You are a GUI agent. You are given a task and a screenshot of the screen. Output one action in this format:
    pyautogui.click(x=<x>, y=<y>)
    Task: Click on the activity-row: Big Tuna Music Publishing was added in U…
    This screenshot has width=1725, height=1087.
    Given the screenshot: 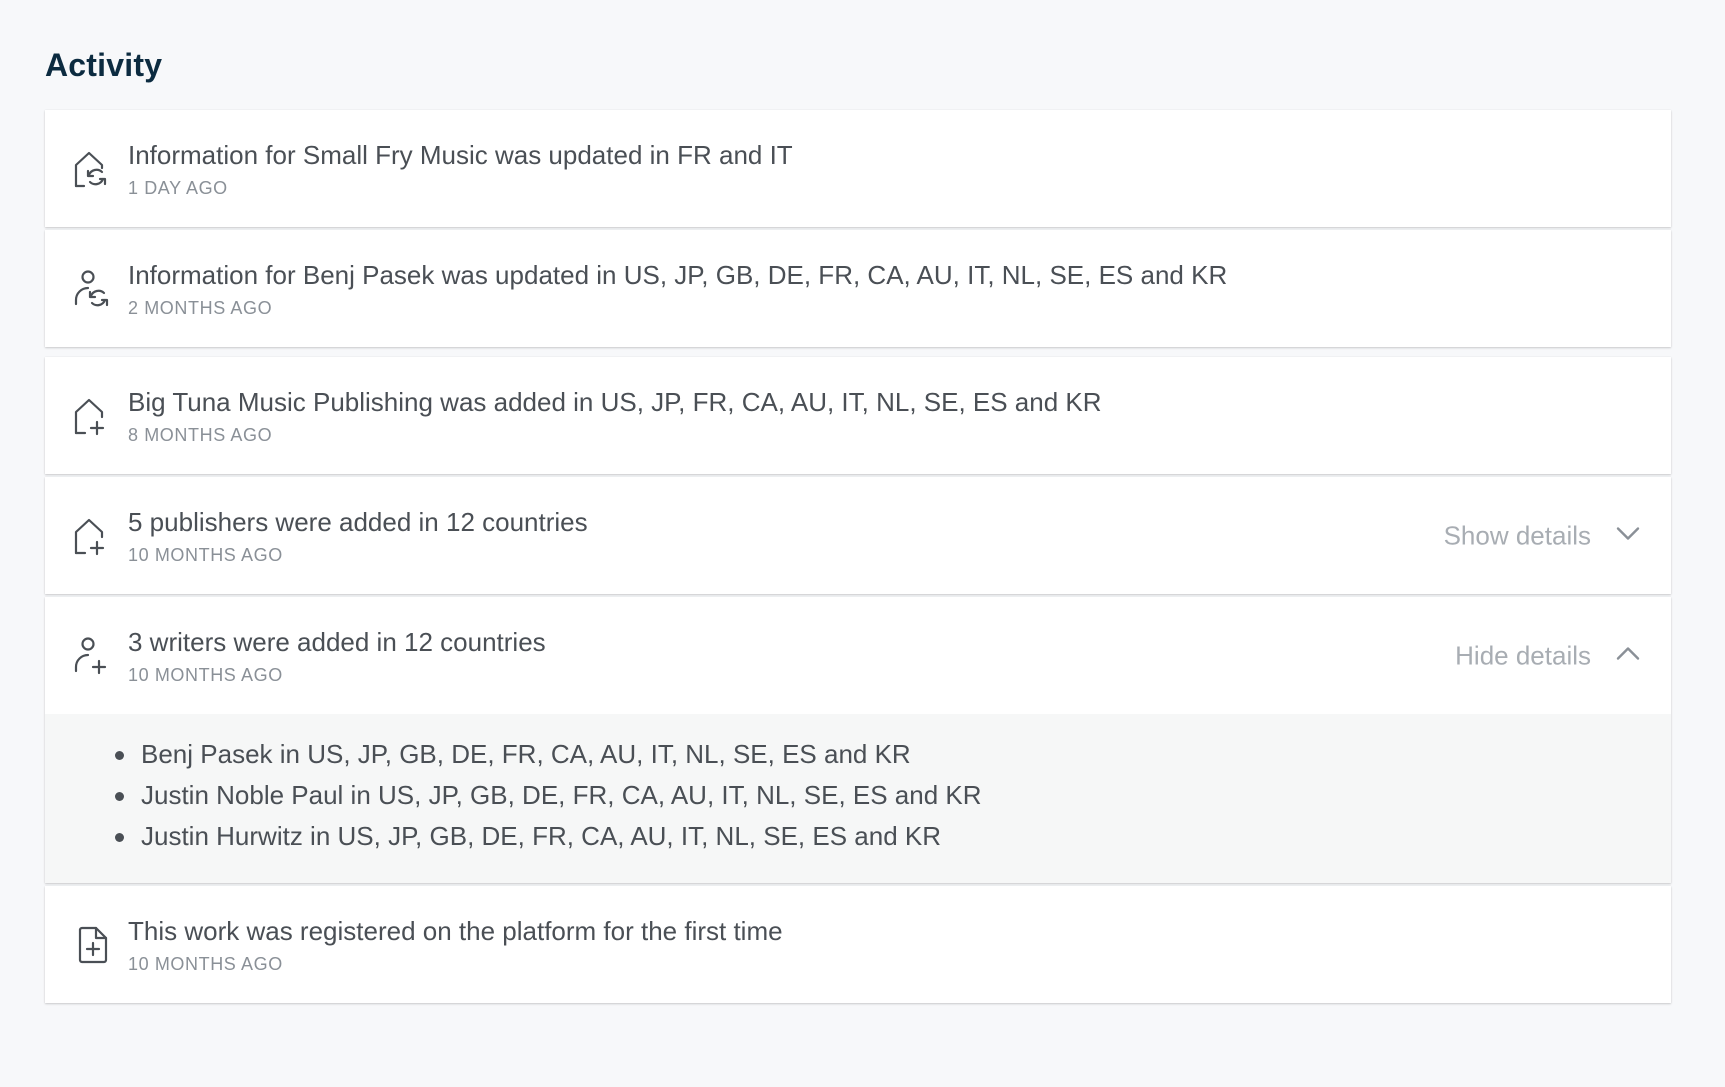 What is the action you would take?
    pyautogui.click(x=858, y=415)
    